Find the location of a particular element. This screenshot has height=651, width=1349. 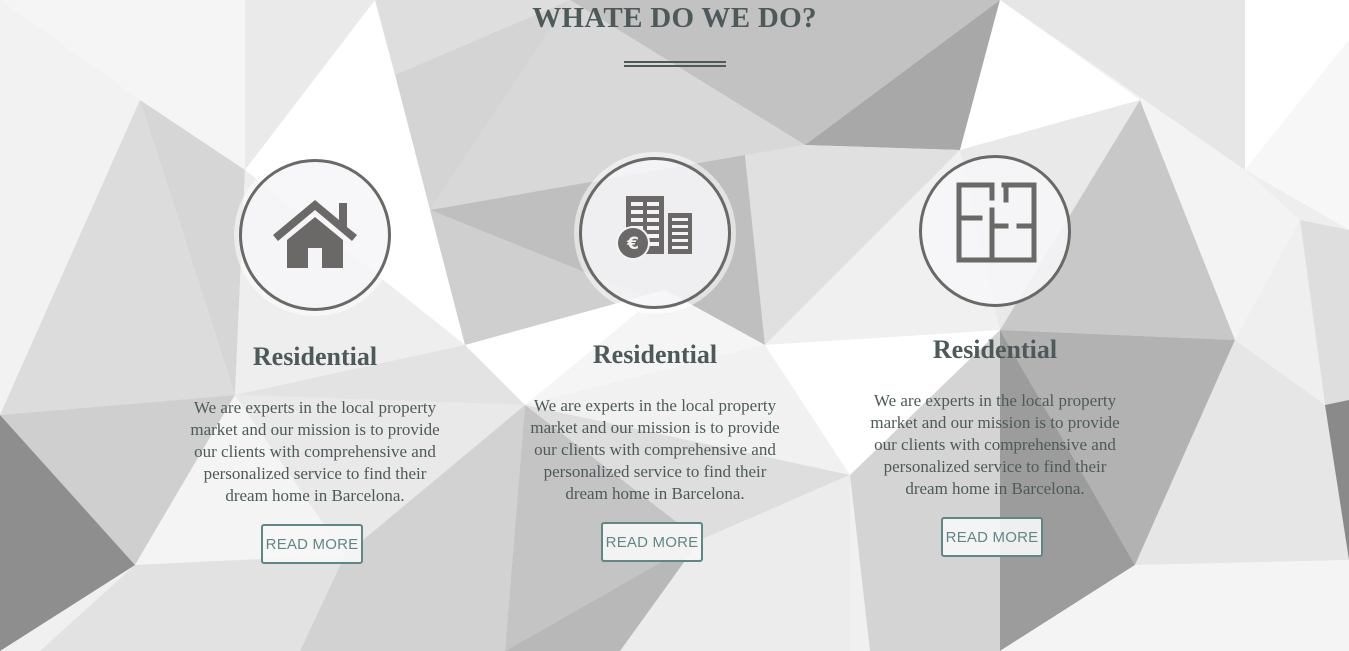

icon-circle: € is located at coordinates (655, 233).